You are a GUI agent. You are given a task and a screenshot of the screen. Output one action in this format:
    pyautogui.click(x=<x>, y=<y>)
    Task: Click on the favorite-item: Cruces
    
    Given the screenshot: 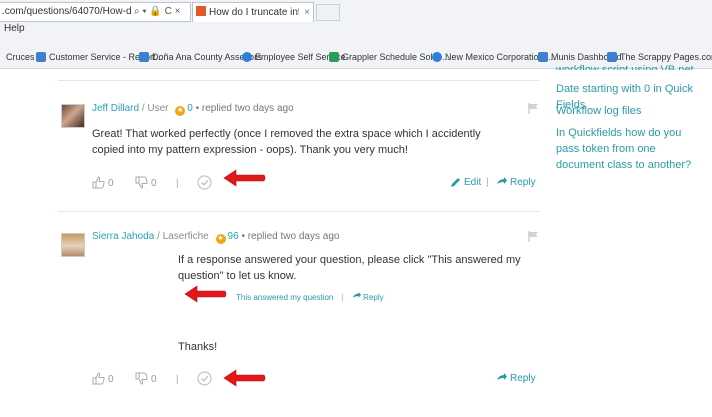 What is the action you would take?
    pyautogui.click(x=20, y=57)
    